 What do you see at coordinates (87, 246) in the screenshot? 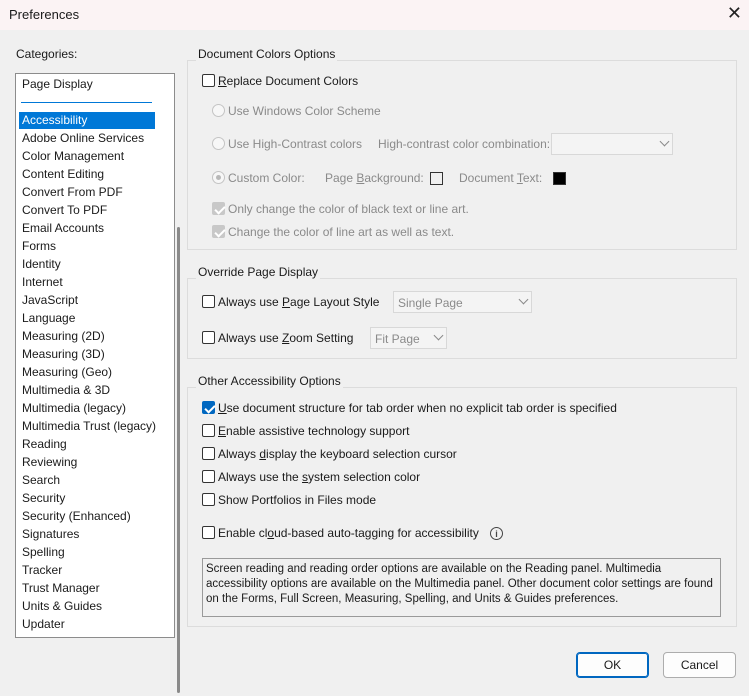
I see `list-item: Forms` at bounding box center [87, 246].